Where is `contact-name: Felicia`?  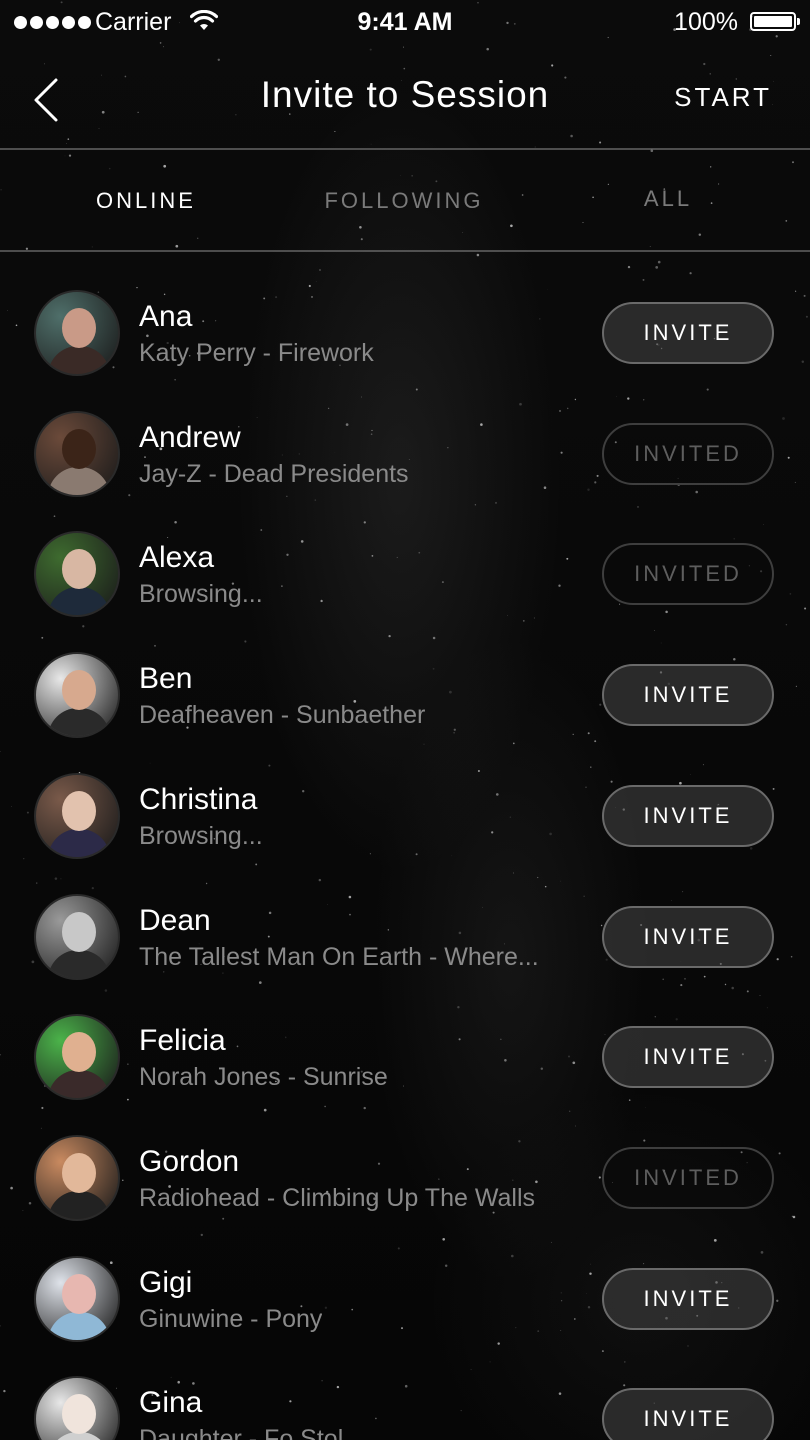
contact-name: Felicia is located at coordinates (182, 1041).